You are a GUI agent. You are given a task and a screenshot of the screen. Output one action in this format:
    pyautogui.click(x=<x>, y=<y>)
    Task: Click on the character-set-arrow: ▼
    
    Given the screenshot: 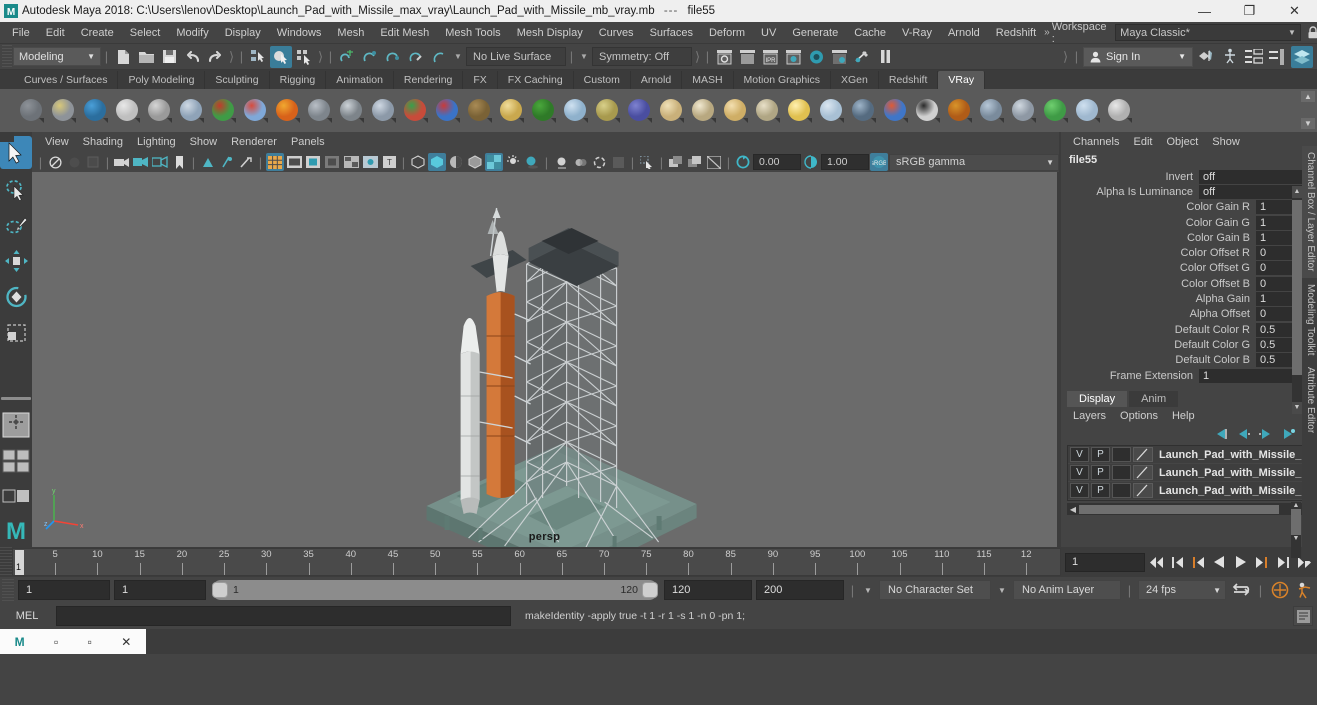 What is the action you would take?
    pyautogui.click(x=868, y=590)
    